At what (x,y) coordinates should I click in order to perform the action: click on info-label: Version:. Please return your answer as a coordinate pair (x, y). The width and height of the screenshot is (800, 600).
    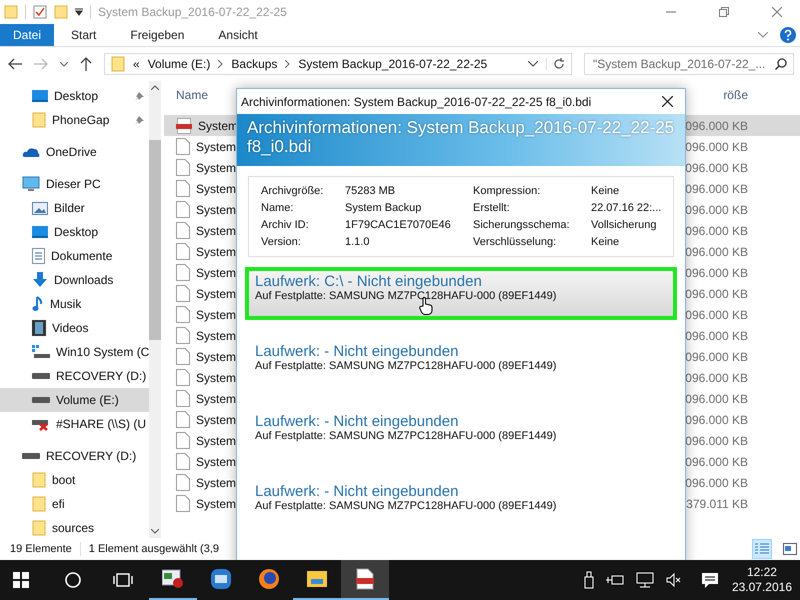
    Looking at the image, I should click on (281, 242).